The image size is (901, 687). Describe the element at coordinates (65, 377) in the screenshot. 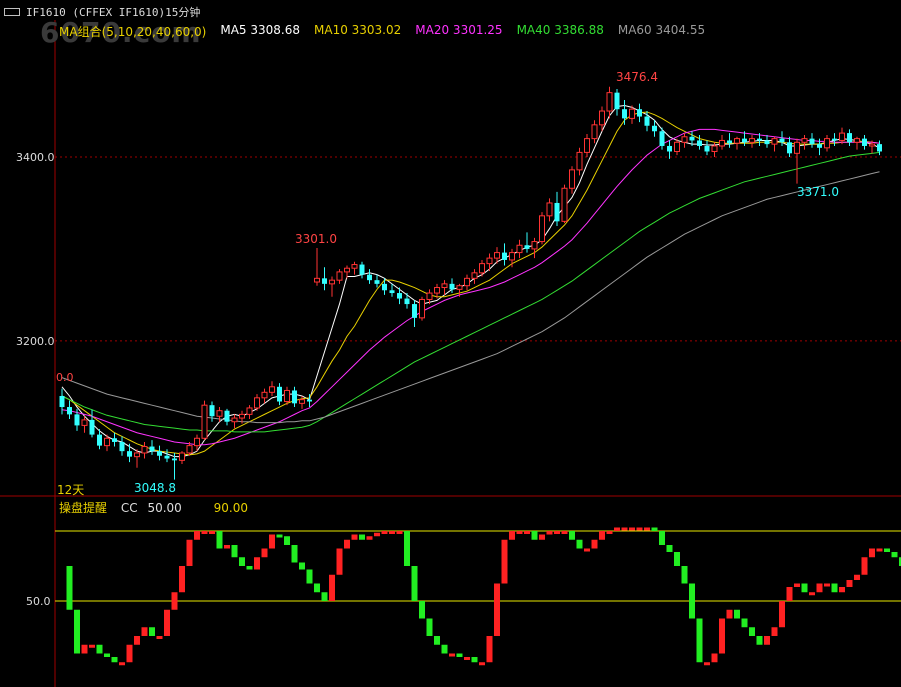

I see `left-cut-label: 0.0` at that location.